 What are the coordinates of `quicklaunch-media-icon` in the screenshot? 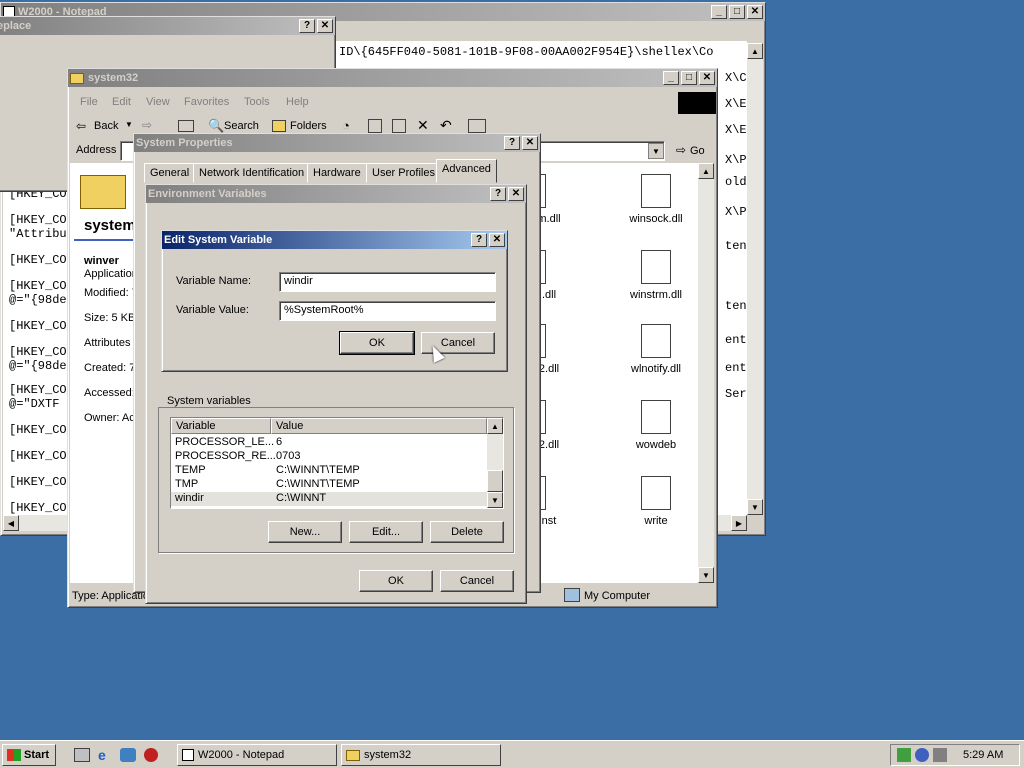 It's located at (151, 755).